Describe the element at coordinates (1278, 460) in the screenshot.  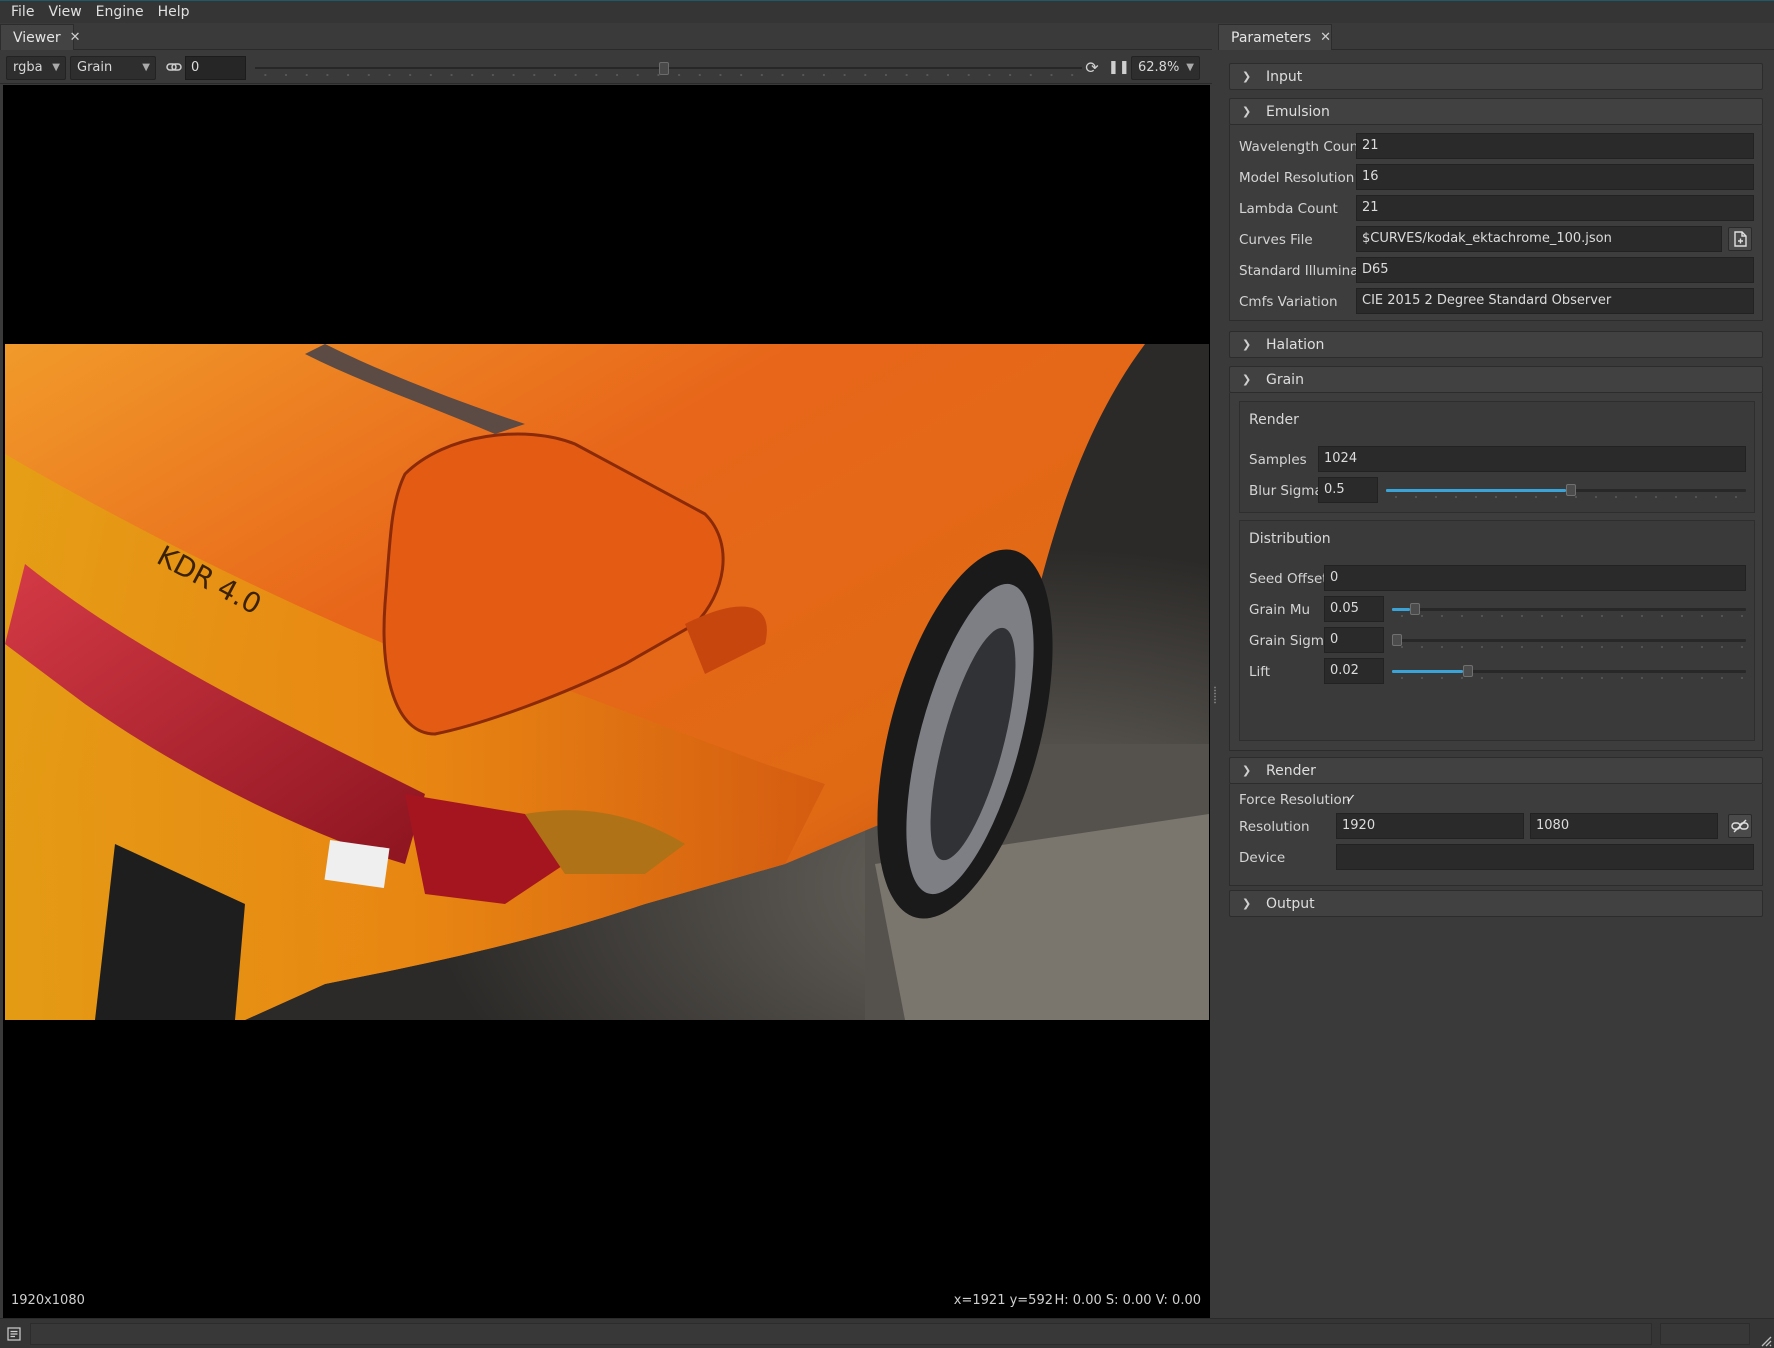
I see `samples-label: Samples` at that location.